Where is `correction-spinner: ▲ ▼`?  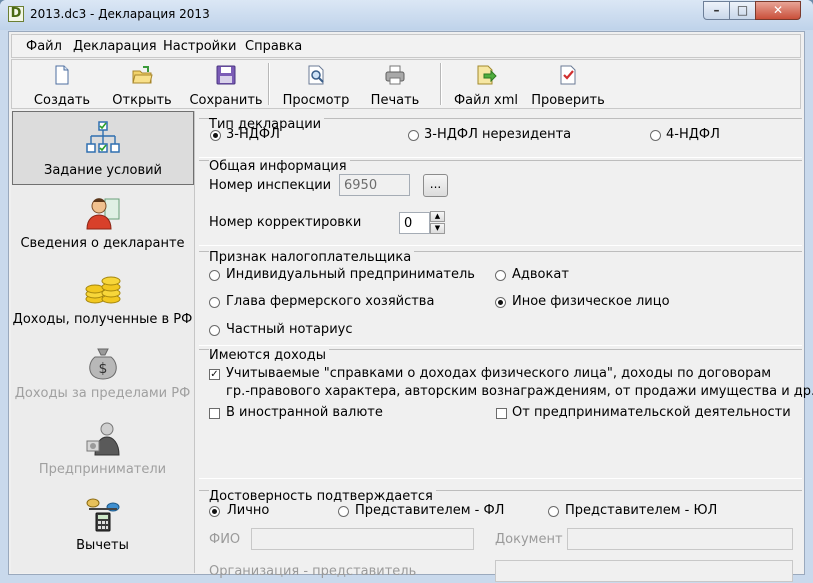
correction-spinner: ▲ ▼ is located at coordinates (438, 223).